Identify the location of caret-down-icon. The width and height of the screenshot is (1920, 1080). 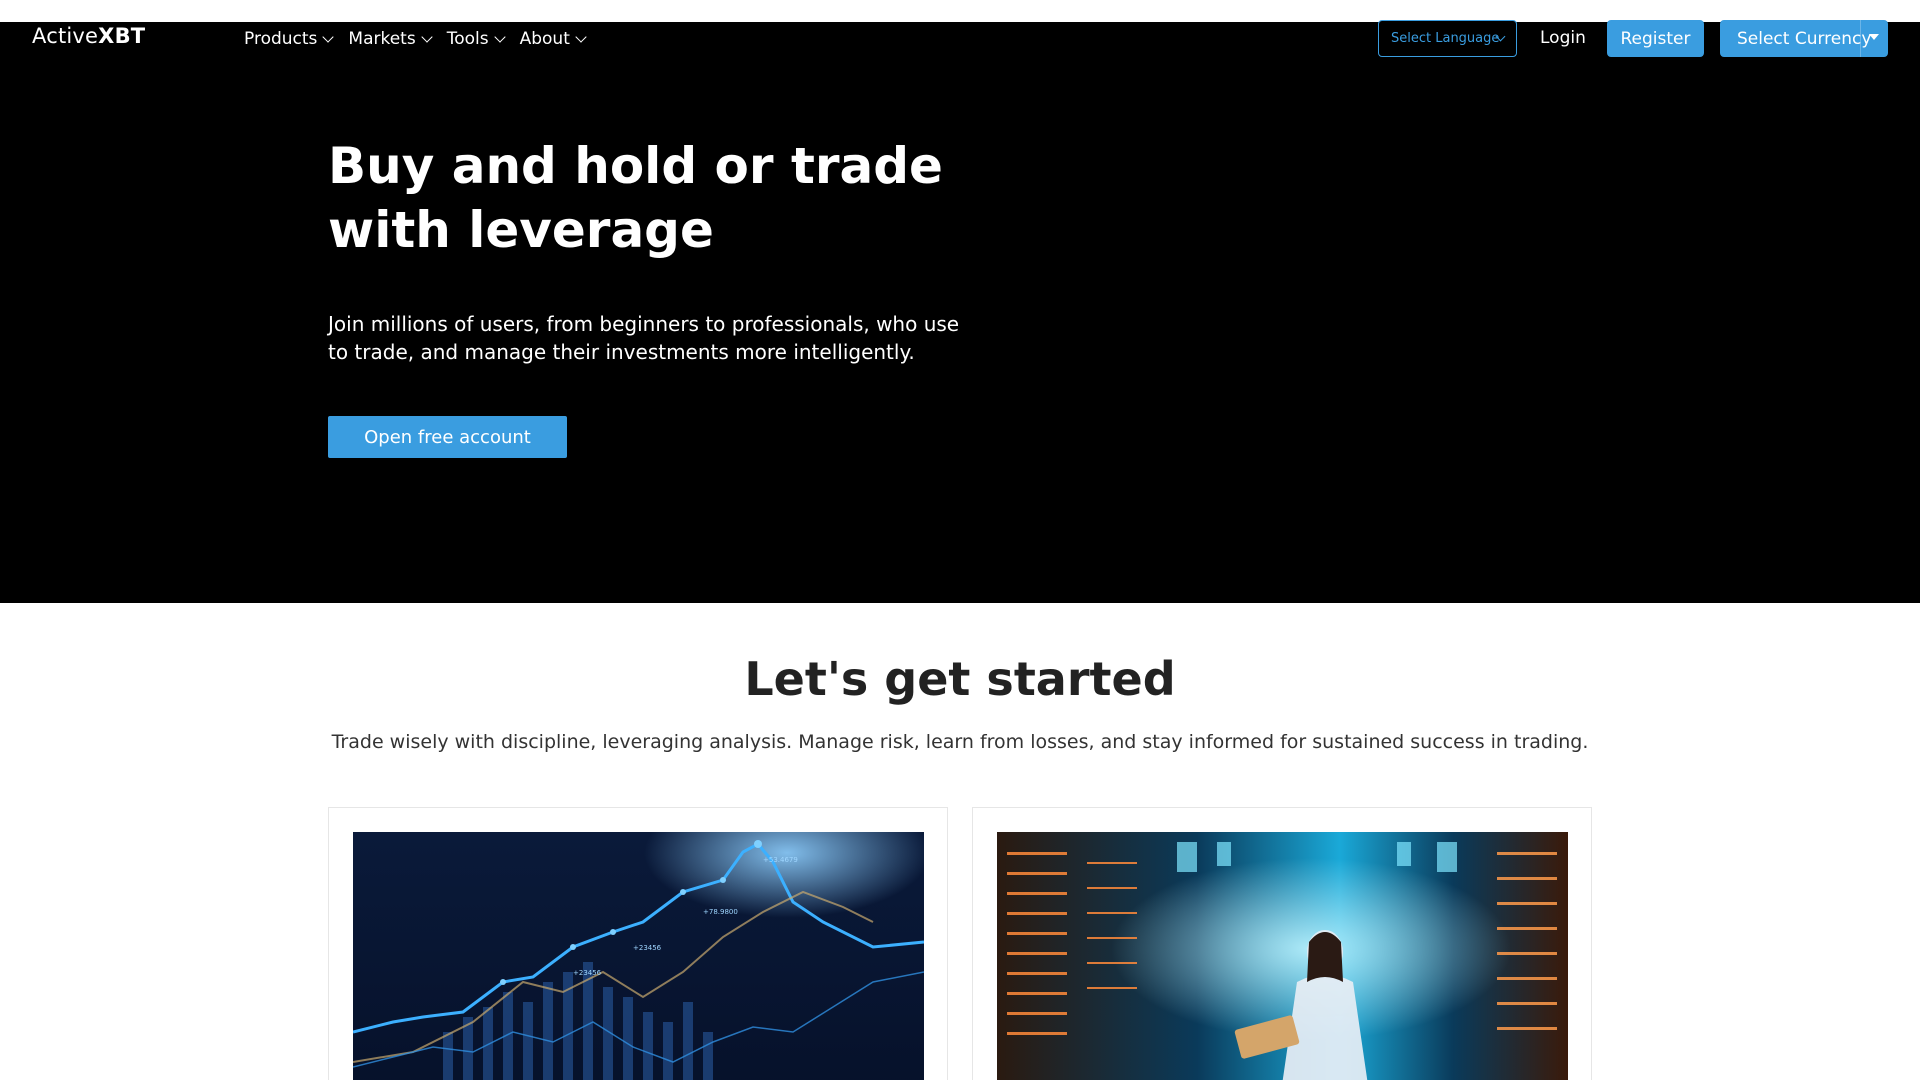
(1874, 37).